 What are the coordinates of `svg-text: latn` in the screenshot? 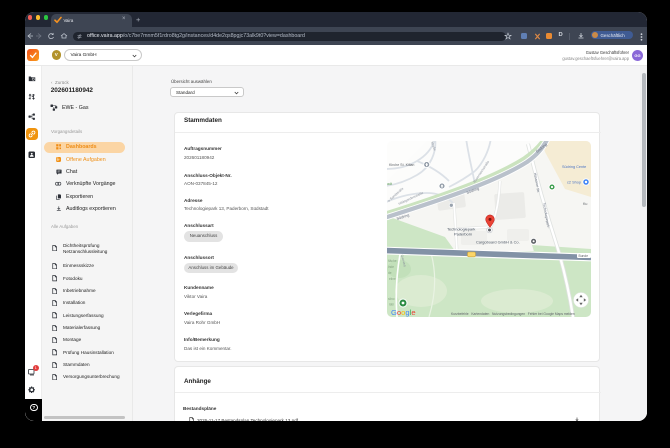 It's located at (391, 305).